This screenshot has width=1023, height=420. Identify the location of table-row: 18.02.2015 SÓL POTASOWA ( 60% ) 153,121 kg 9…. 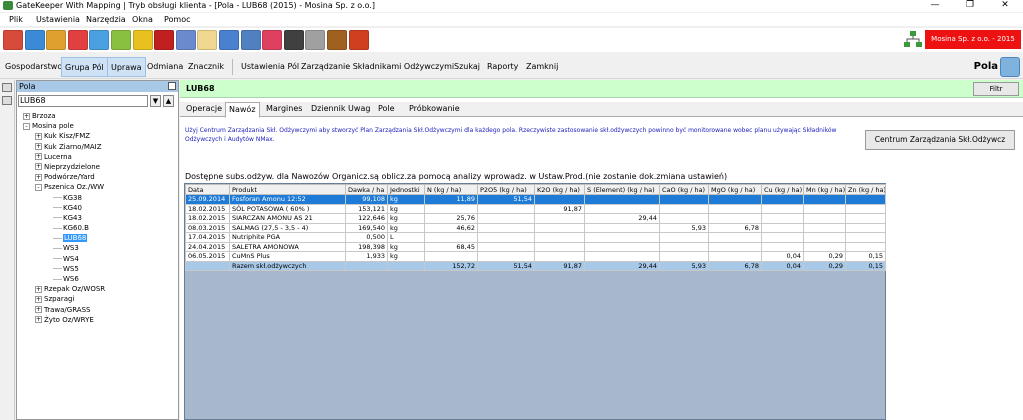
(535, 208).